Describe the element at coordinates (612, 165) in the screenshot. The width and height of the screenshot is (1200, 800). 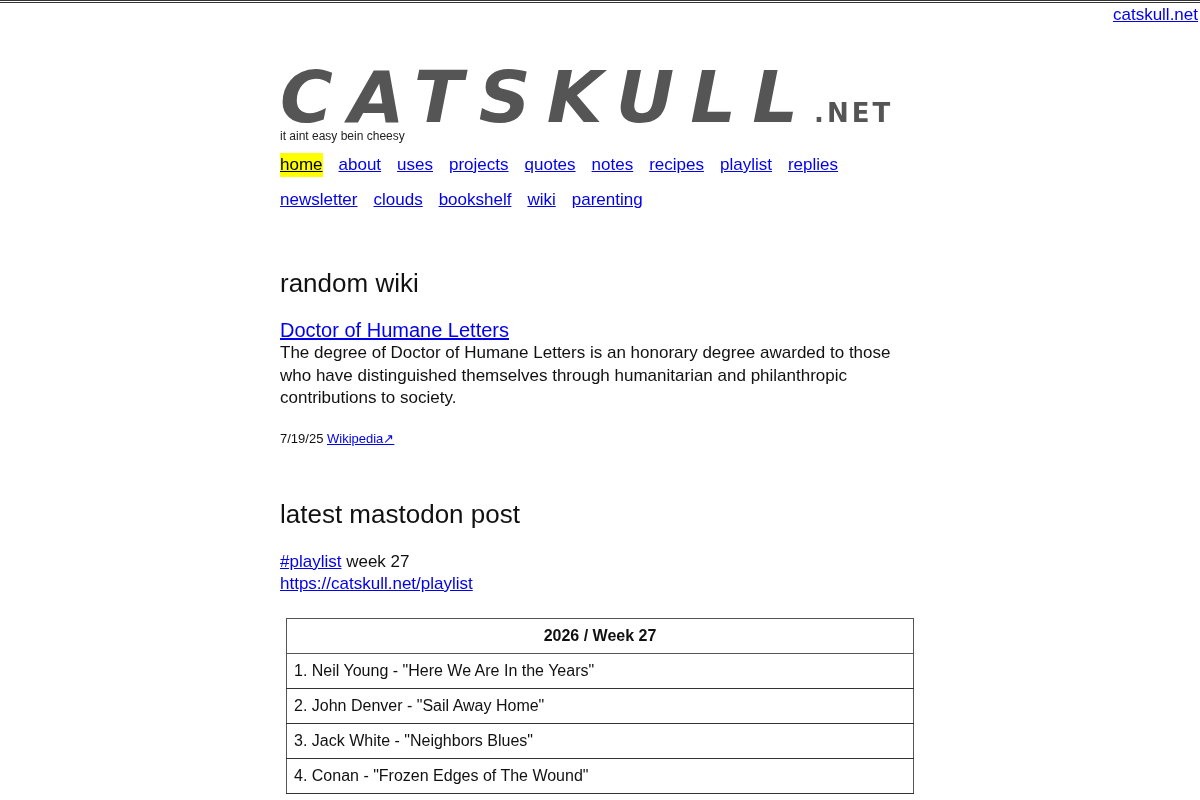
I see `nav-link: notes` at that location.